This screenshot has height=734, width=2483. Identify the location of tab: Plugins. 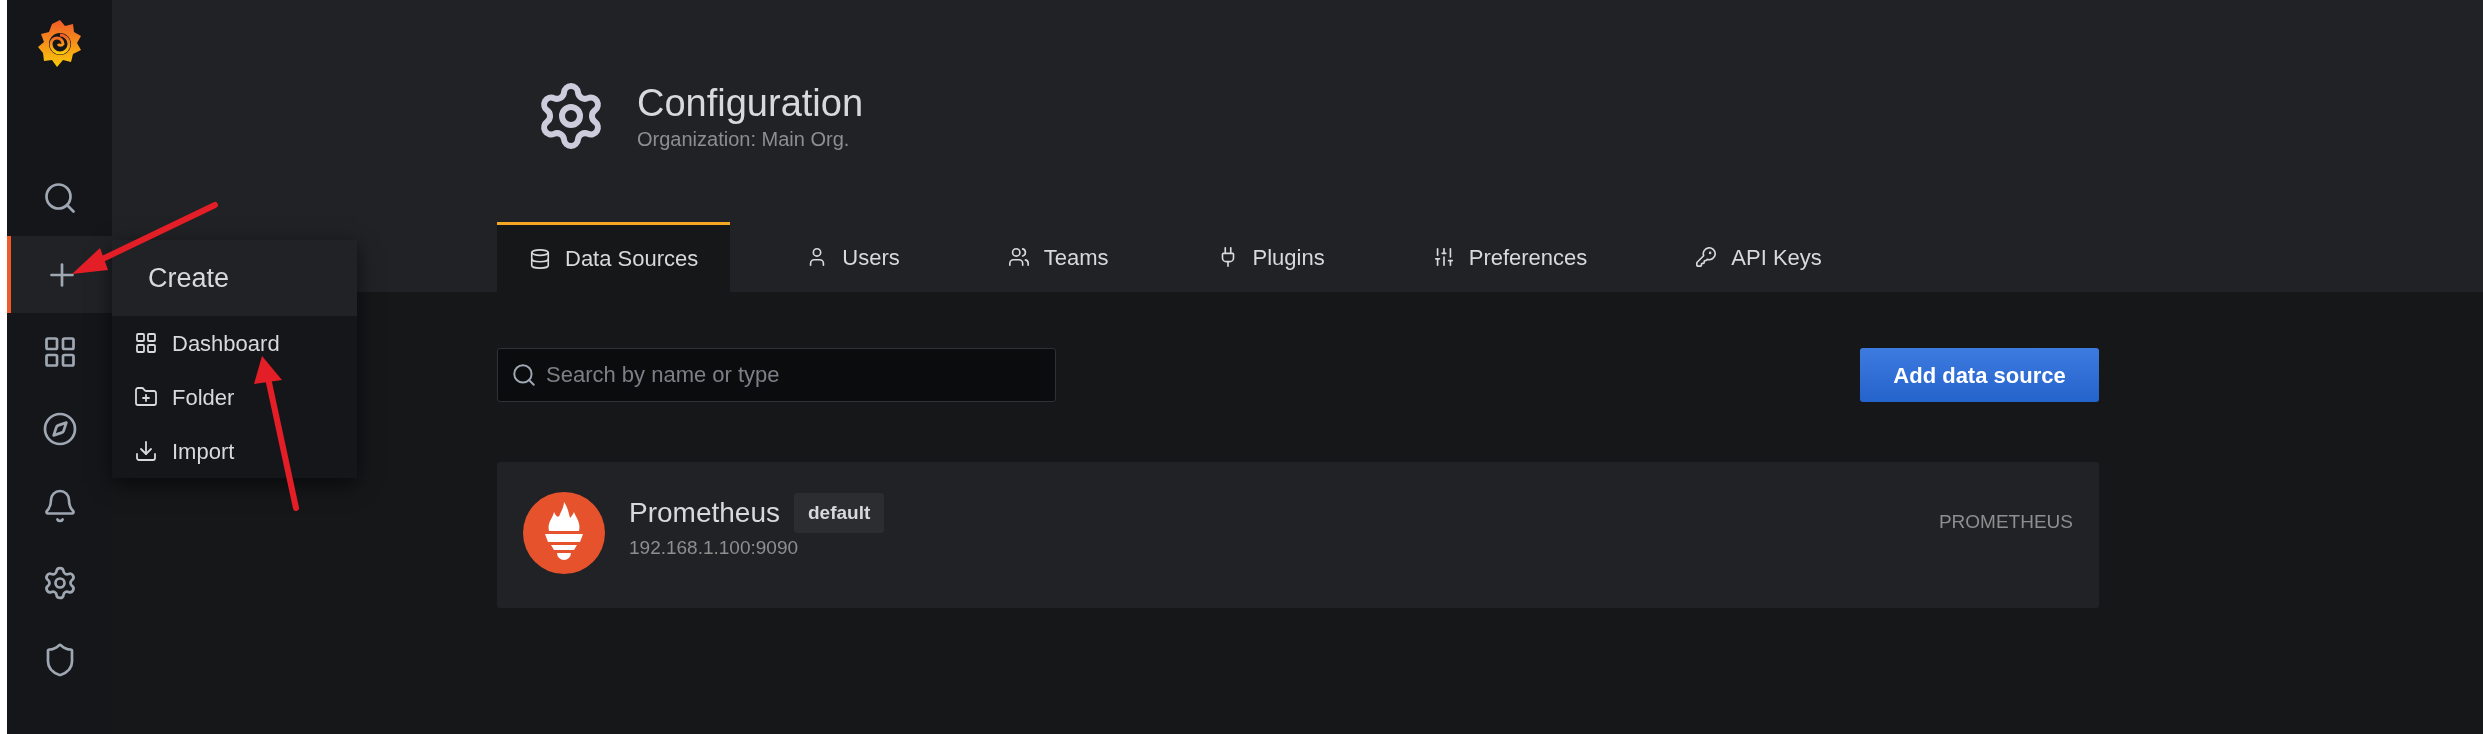
(1270, 257).